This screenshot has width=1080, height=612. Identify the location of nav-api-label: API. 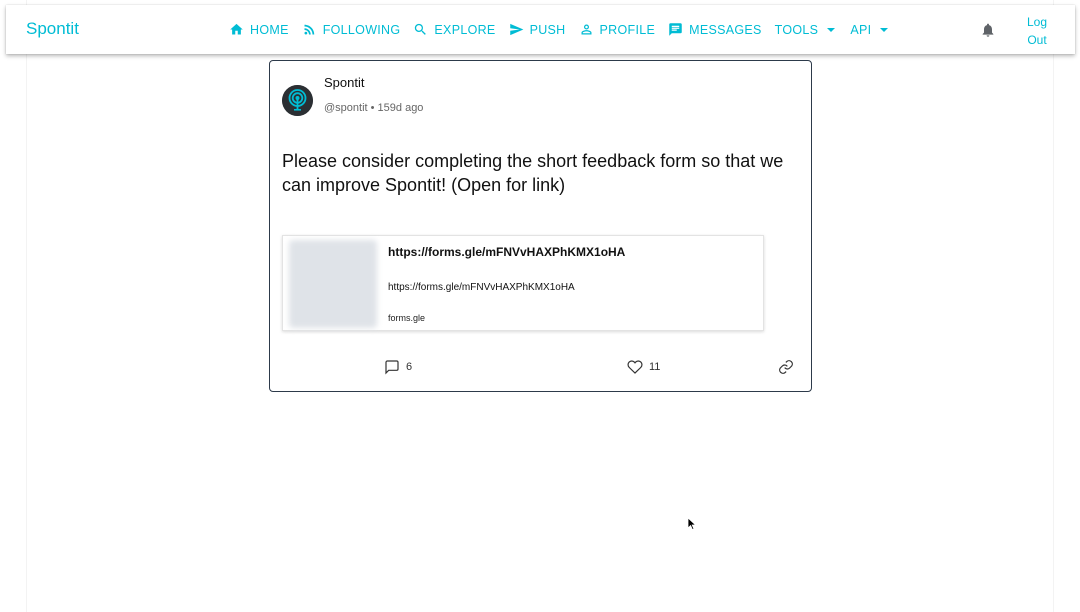
(861, 29).